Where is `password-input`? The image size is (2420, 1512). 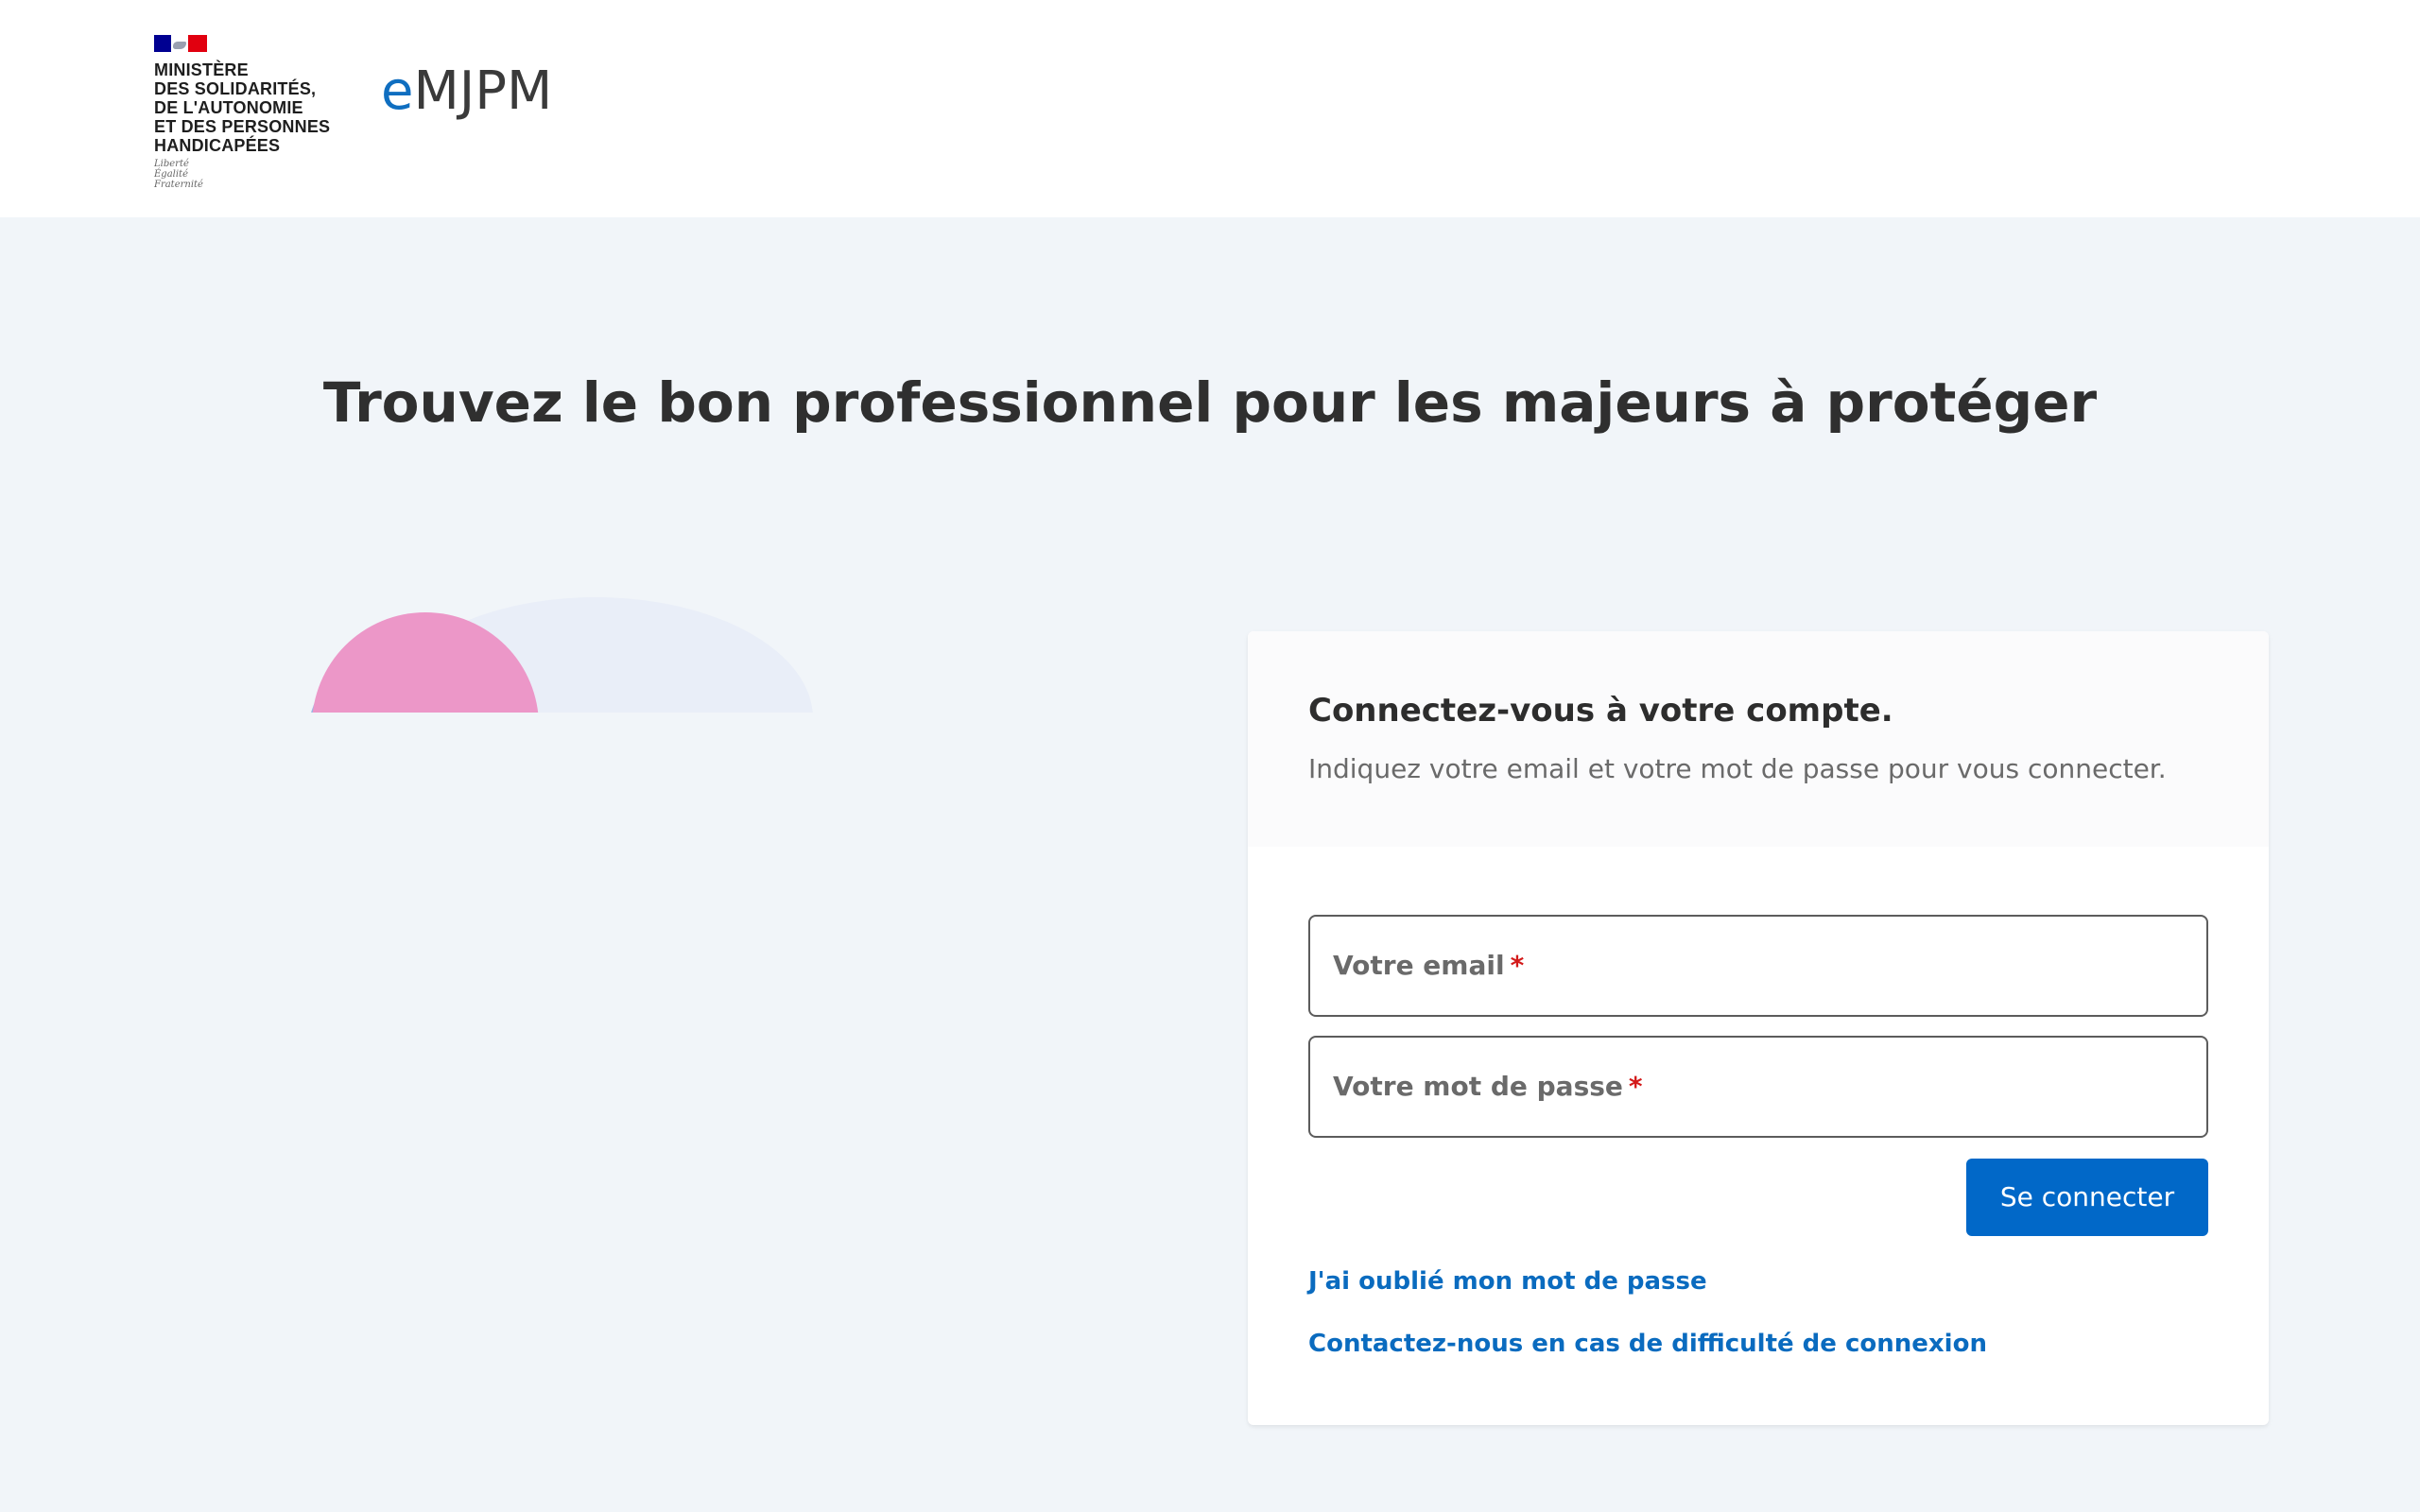 password-input is located at coordinates (1758, 1087).